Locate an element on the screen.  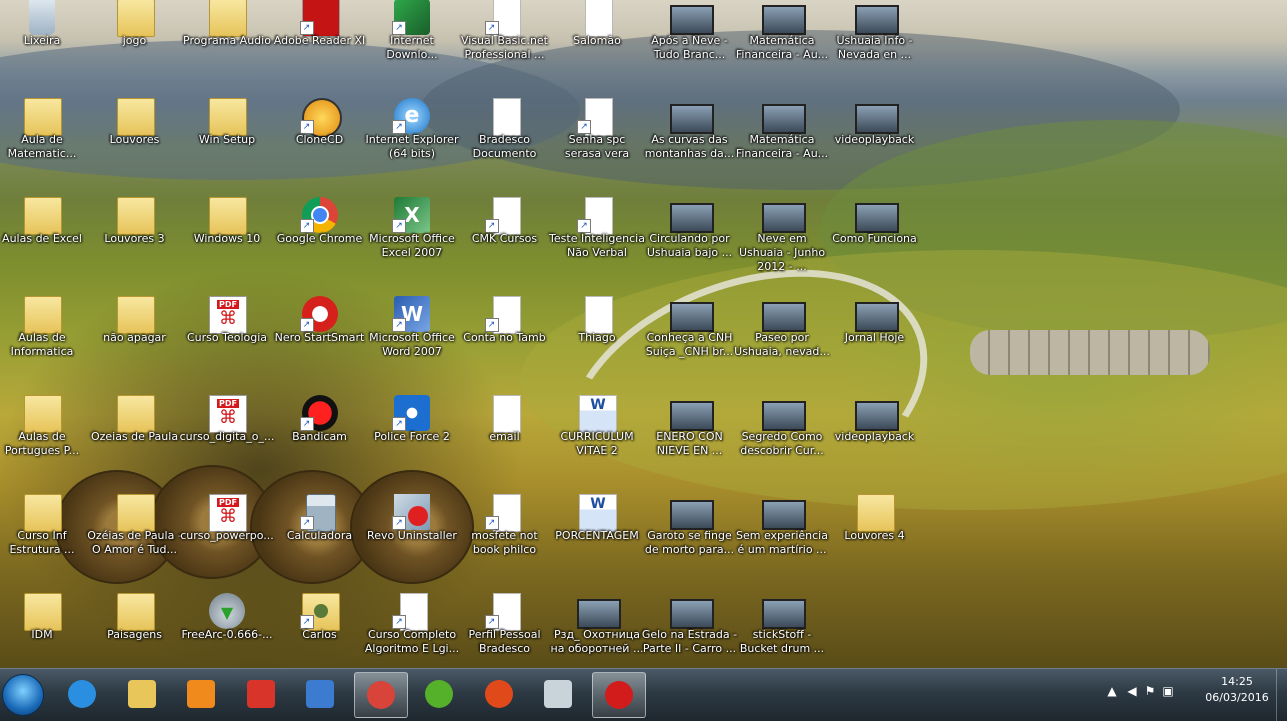
taskbar-truck-app is located at coordinates (558, 694).